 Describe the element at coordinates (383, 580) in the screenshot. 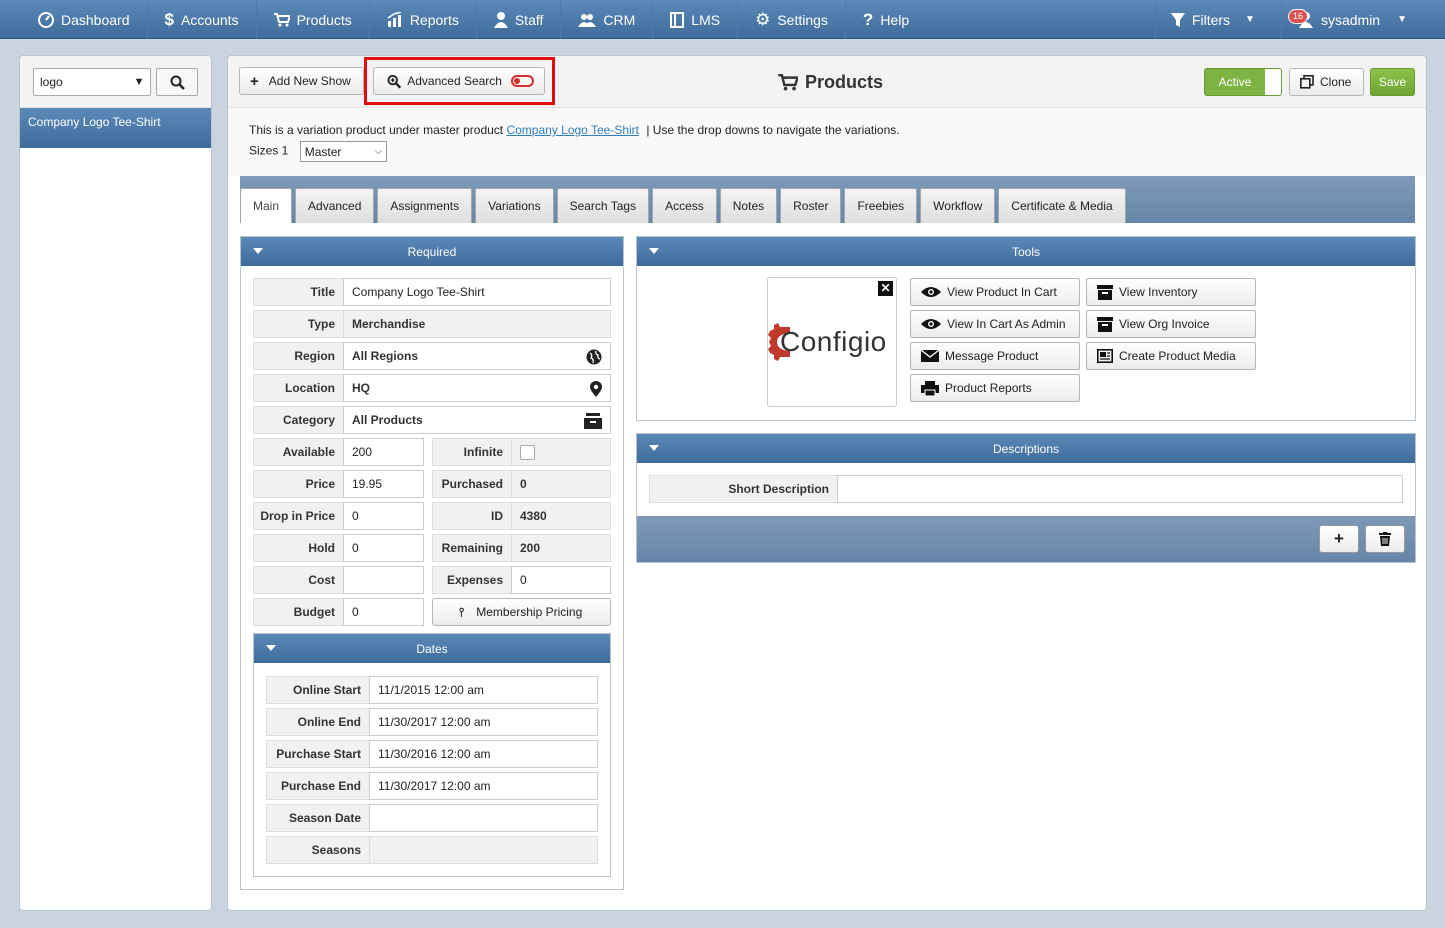

I see `cost-field` at that location.